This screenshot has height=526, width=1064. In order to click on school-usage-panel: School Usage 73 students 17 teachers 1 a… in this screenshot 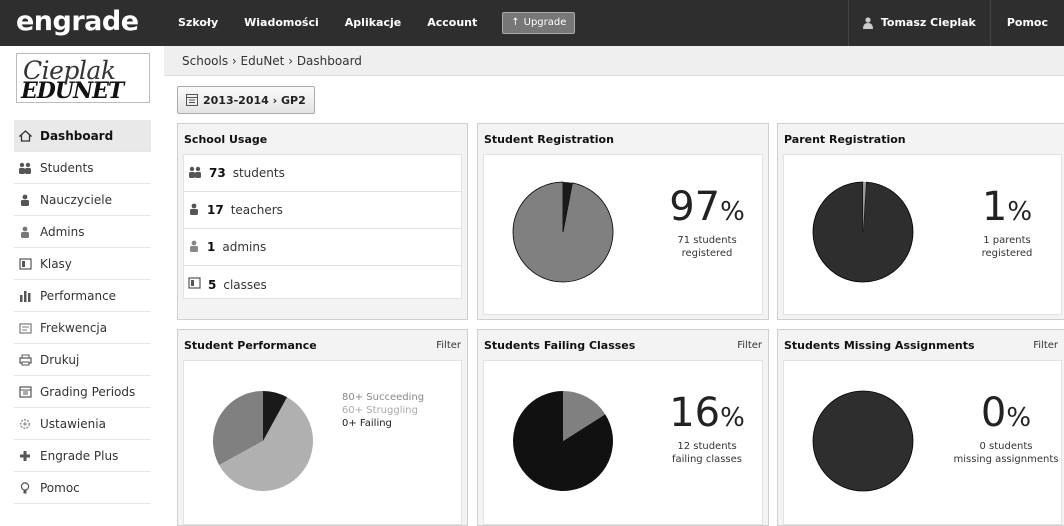, I will do `click(322, 221)`.